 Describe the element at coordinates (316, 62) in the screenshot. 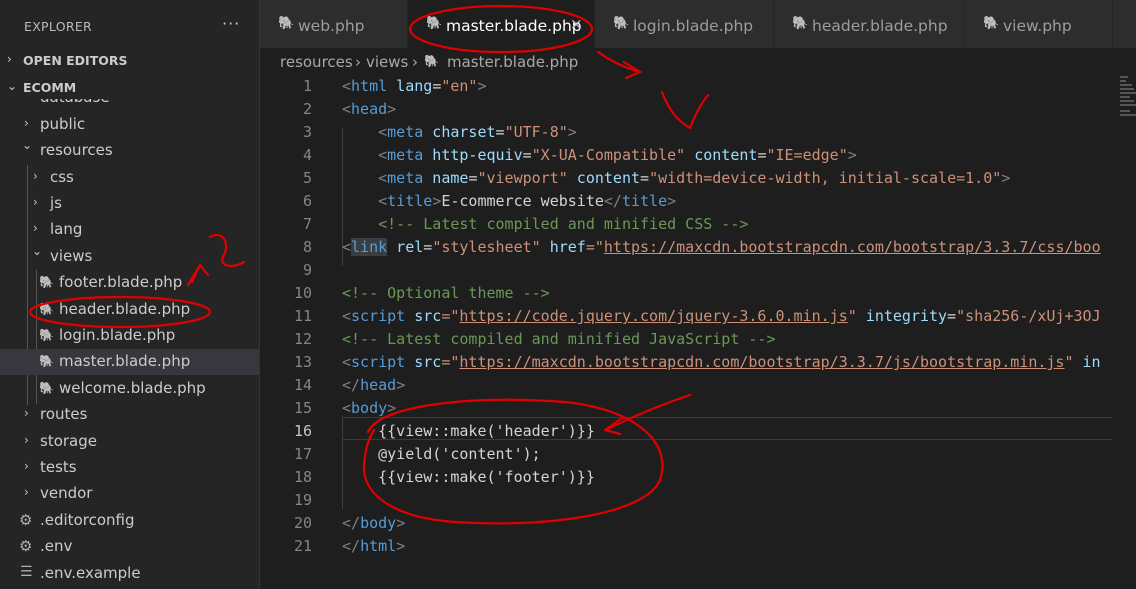

I see `breadcrumb-resources: resources` at that location.